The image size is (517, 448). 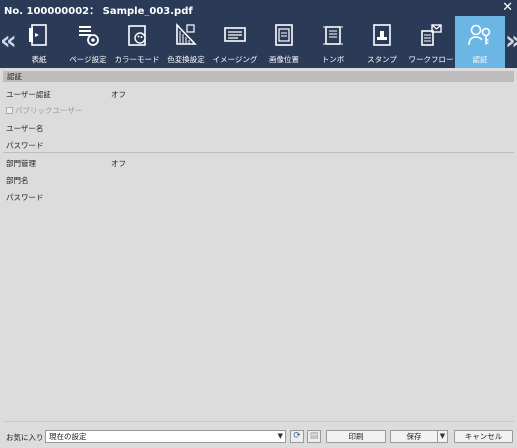 What do you see at coordinates (258, 8) in the screenshot?
I see `title-bar: No. 100000002： Sample_003.pdf ✕` at bounding box center [258, 8].